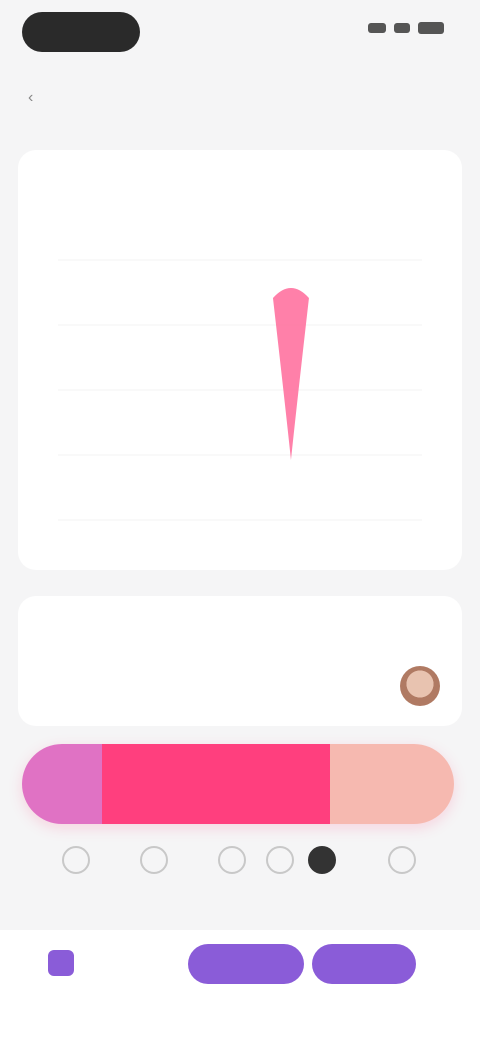 This screenshot has height=1040, width=480. What do you see at coordinates (240, 32) in the screenshot?
I see `status-bar` at bounding box center [240, 32].